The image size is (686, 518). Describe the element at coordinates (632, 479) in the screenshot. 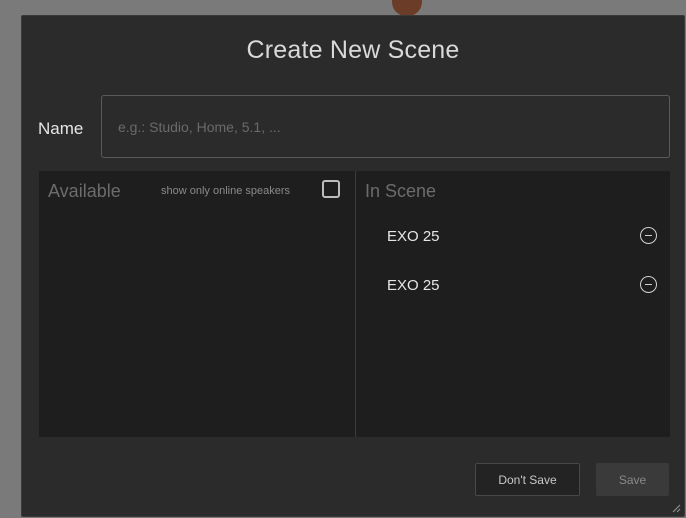

I see `save-button: Save` at that location.